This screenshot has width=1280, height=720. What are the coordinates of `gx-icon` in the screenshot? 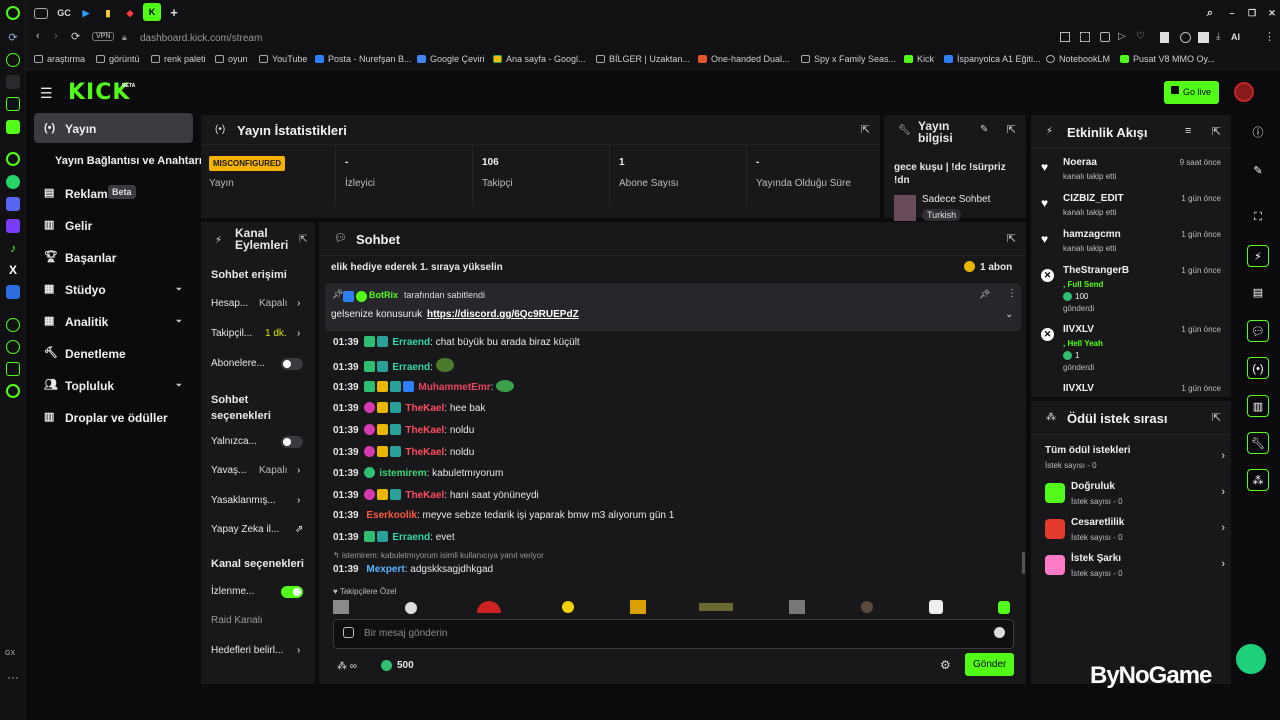 It's located at (13, 127).